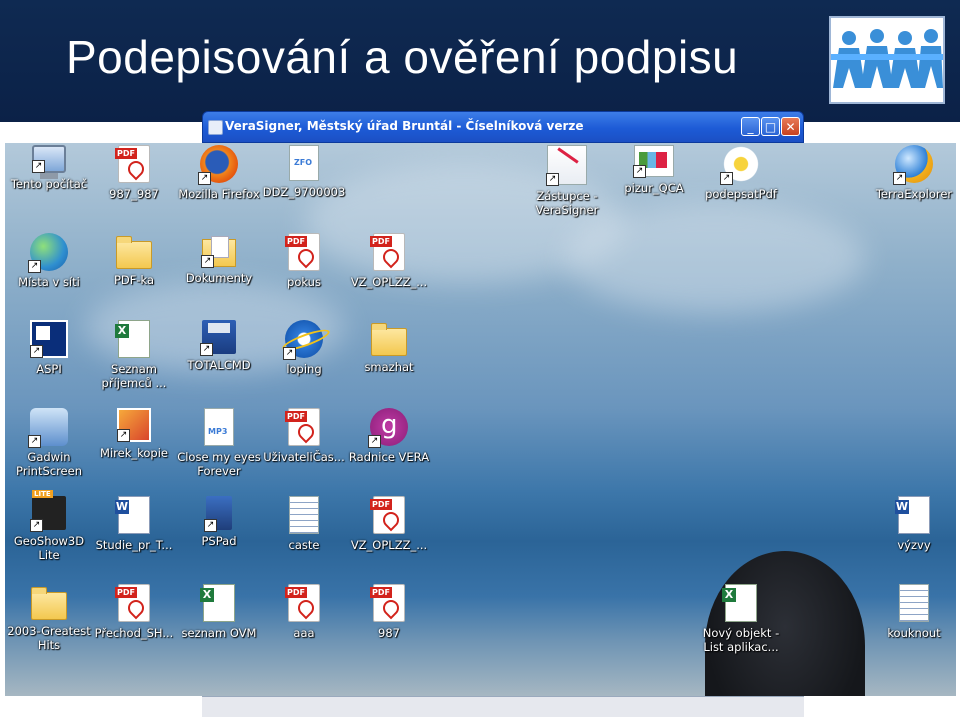 The height and width of the screenshot is (717, 960). What do you see at coordinates (219, 633) in the screenshot?
I see `desktop-icon-label: seznam OVM` at bounding box center [219, 633].